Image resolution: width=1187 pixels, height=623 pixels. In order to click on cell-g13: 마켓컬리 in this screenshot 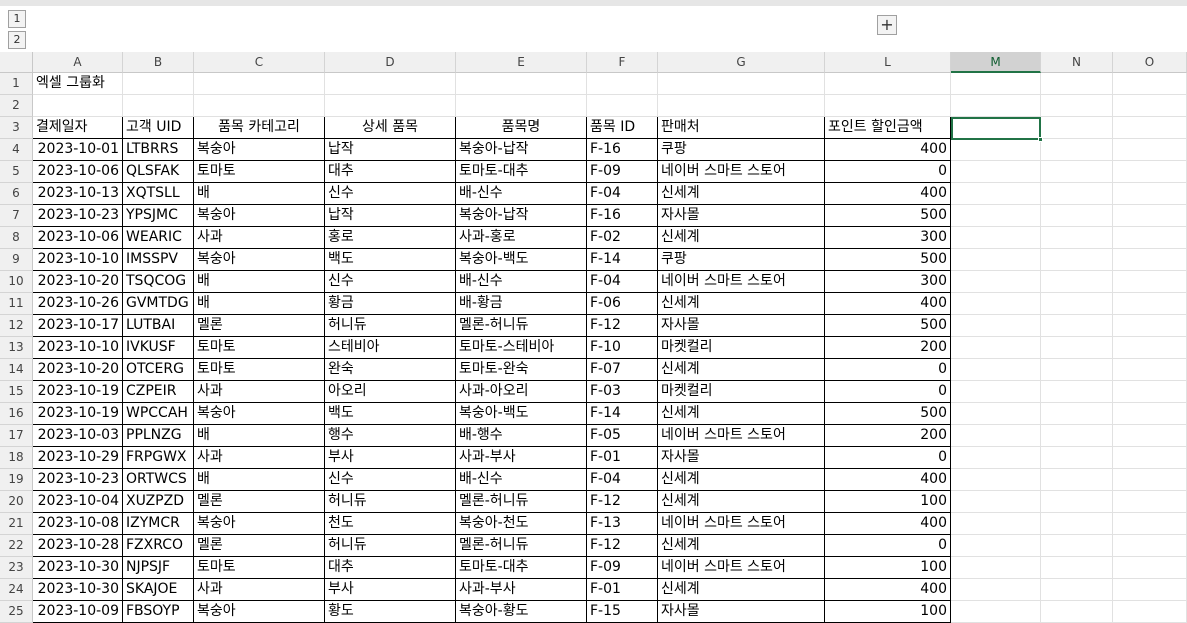, I will do `click(741, 348)`.